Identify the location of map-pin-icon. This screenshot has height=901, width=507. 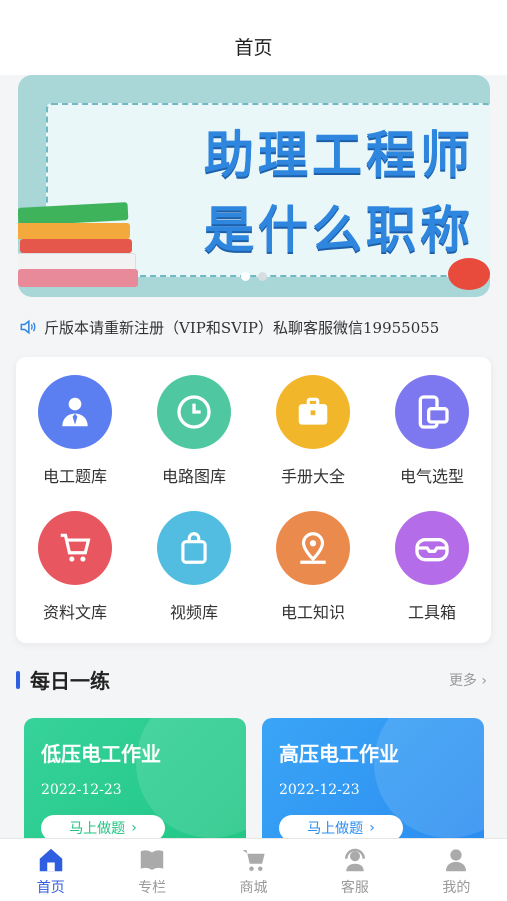
(313, 548).